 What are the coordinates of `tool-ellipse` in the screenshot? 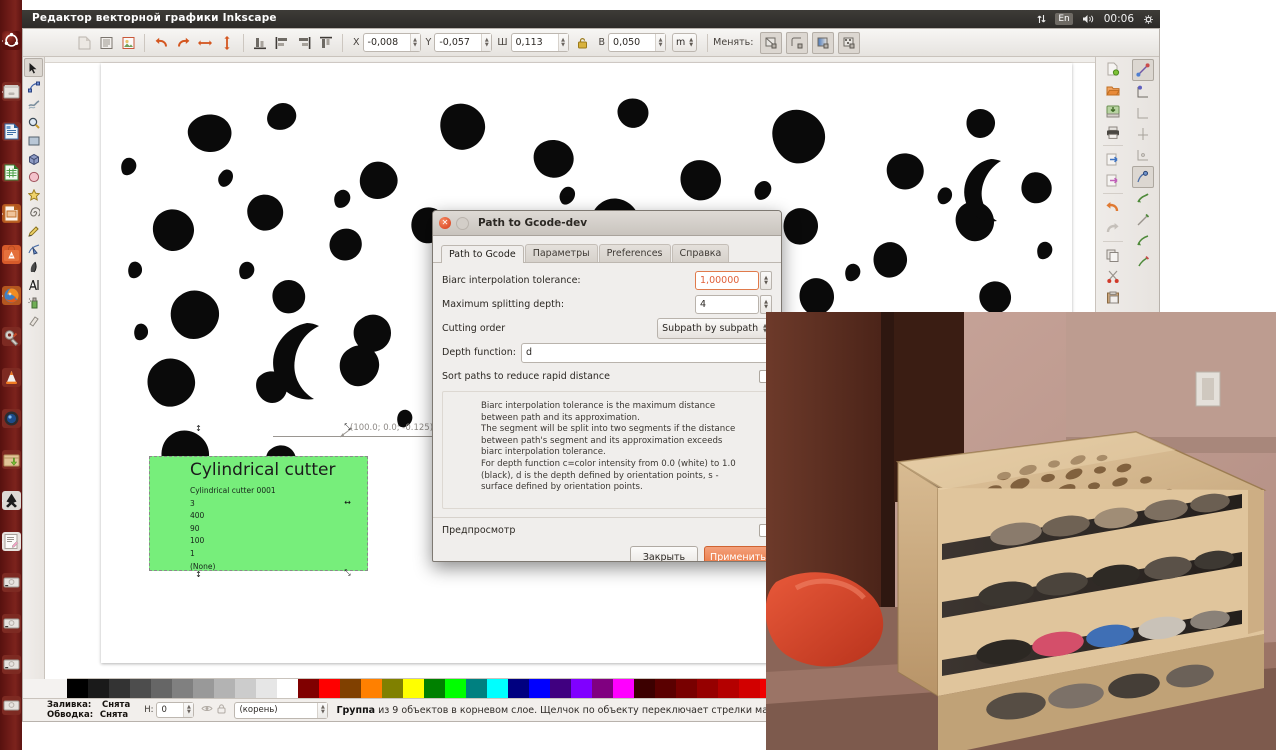 It's located at (33, 176).